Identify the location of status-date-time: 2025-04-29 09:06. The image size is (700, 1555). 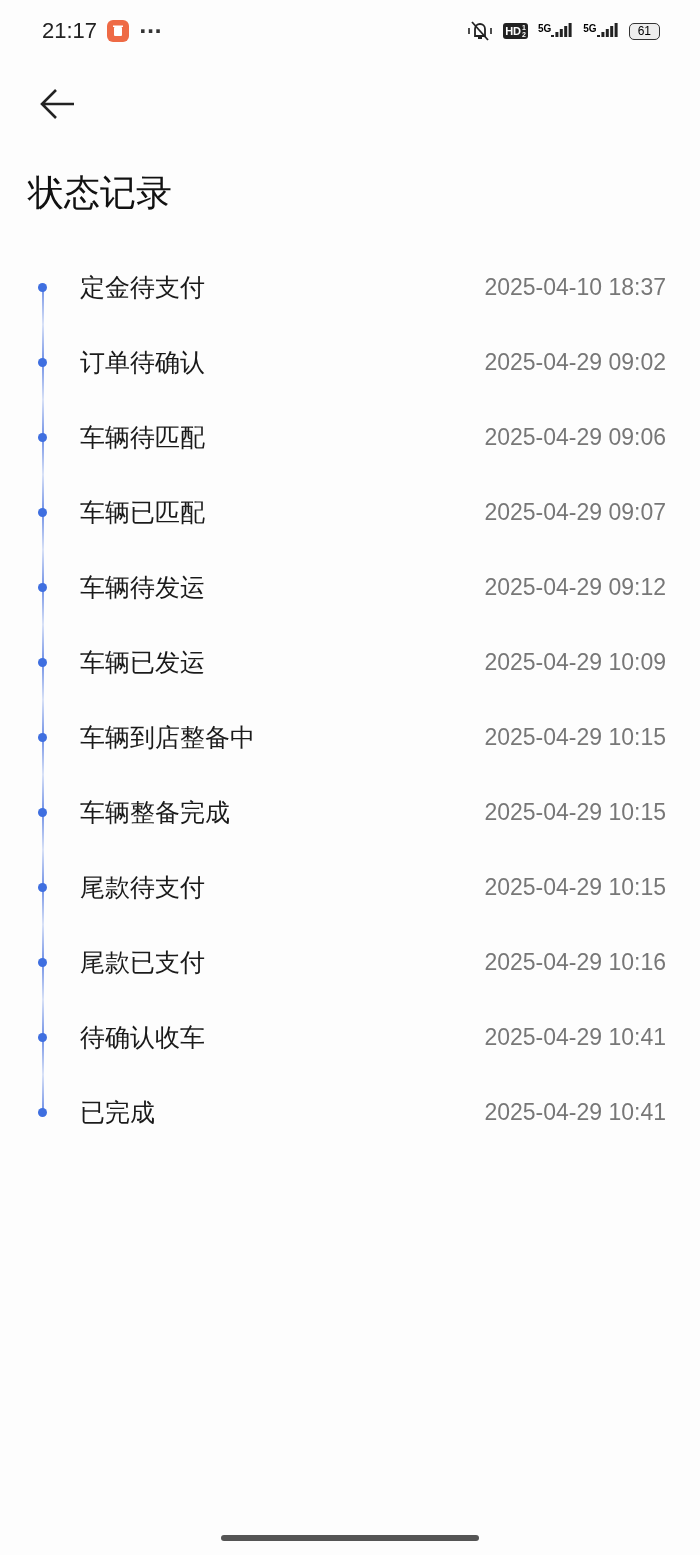
(575, 437).